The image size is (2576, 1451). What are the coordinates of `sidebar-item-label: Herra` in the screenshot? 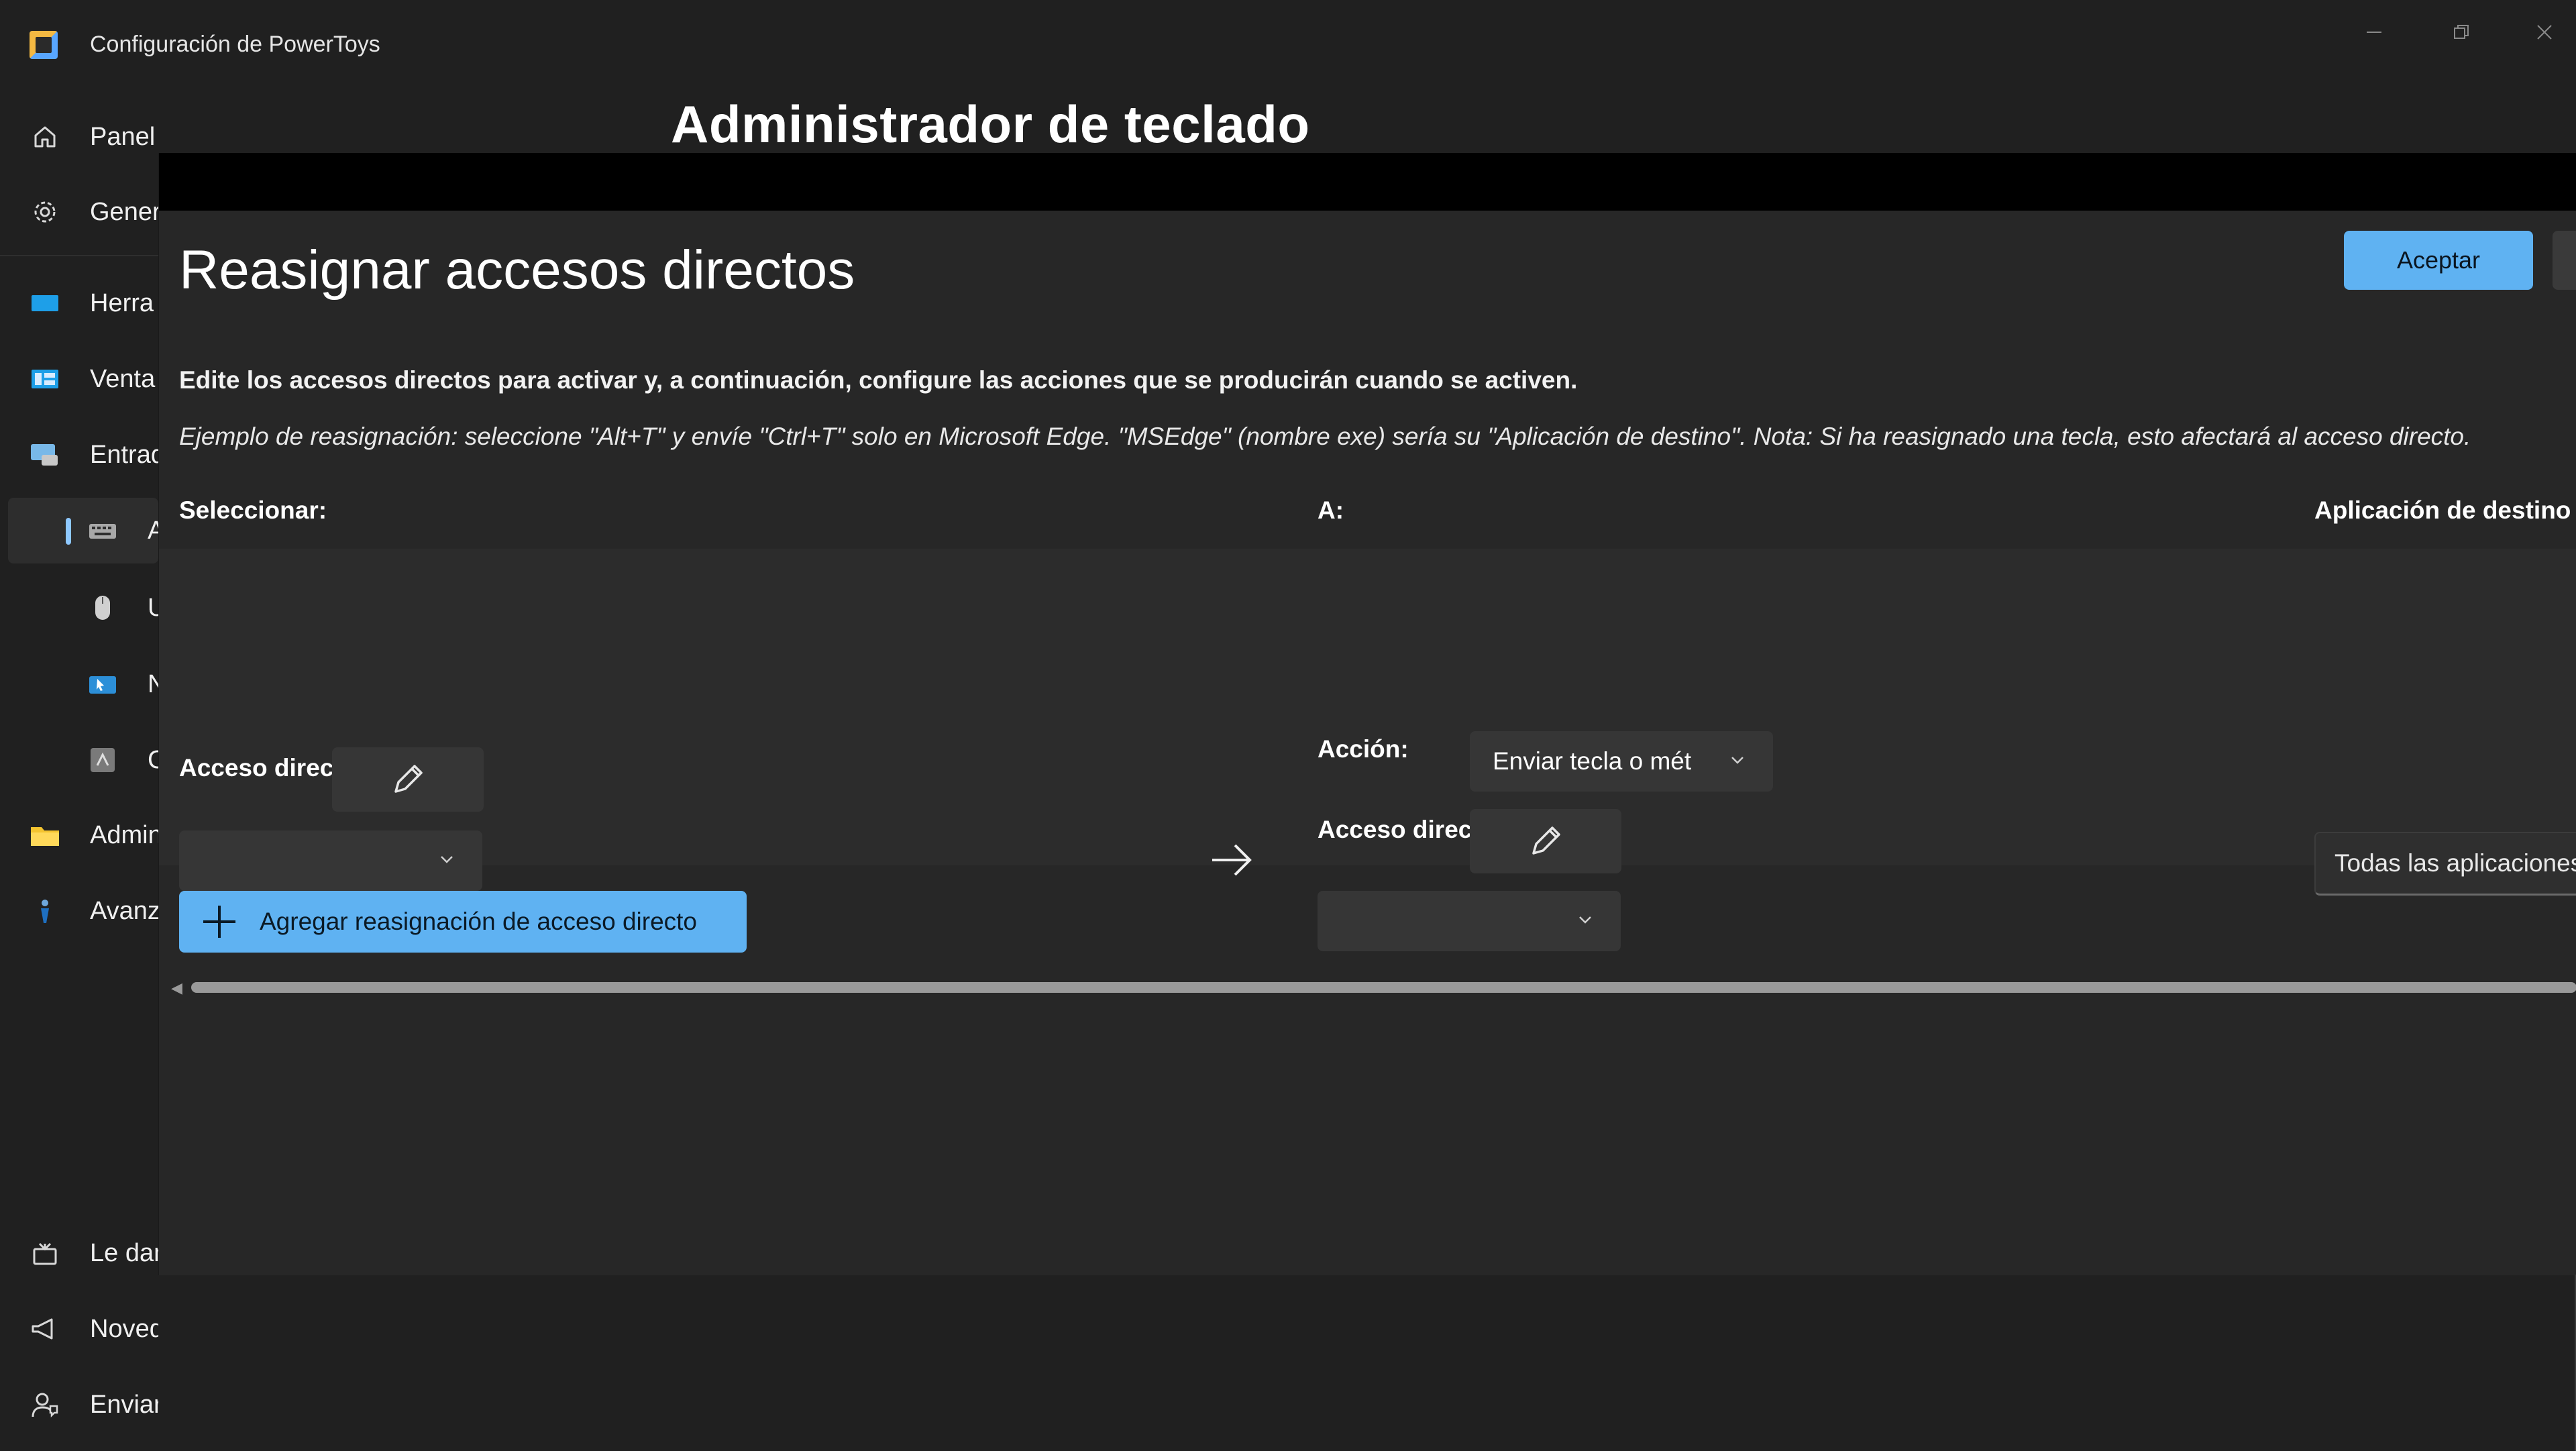 It's located at (122, 302).